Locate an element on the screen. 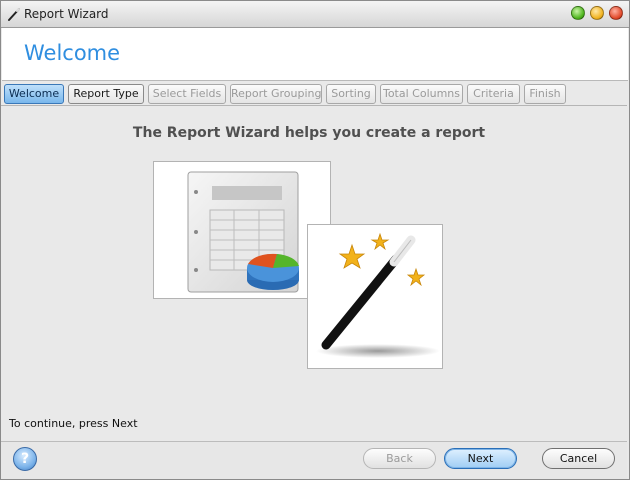 The width and height of the screenshot is (630, 480). tabs-divider is located at coordinates (314, 105).